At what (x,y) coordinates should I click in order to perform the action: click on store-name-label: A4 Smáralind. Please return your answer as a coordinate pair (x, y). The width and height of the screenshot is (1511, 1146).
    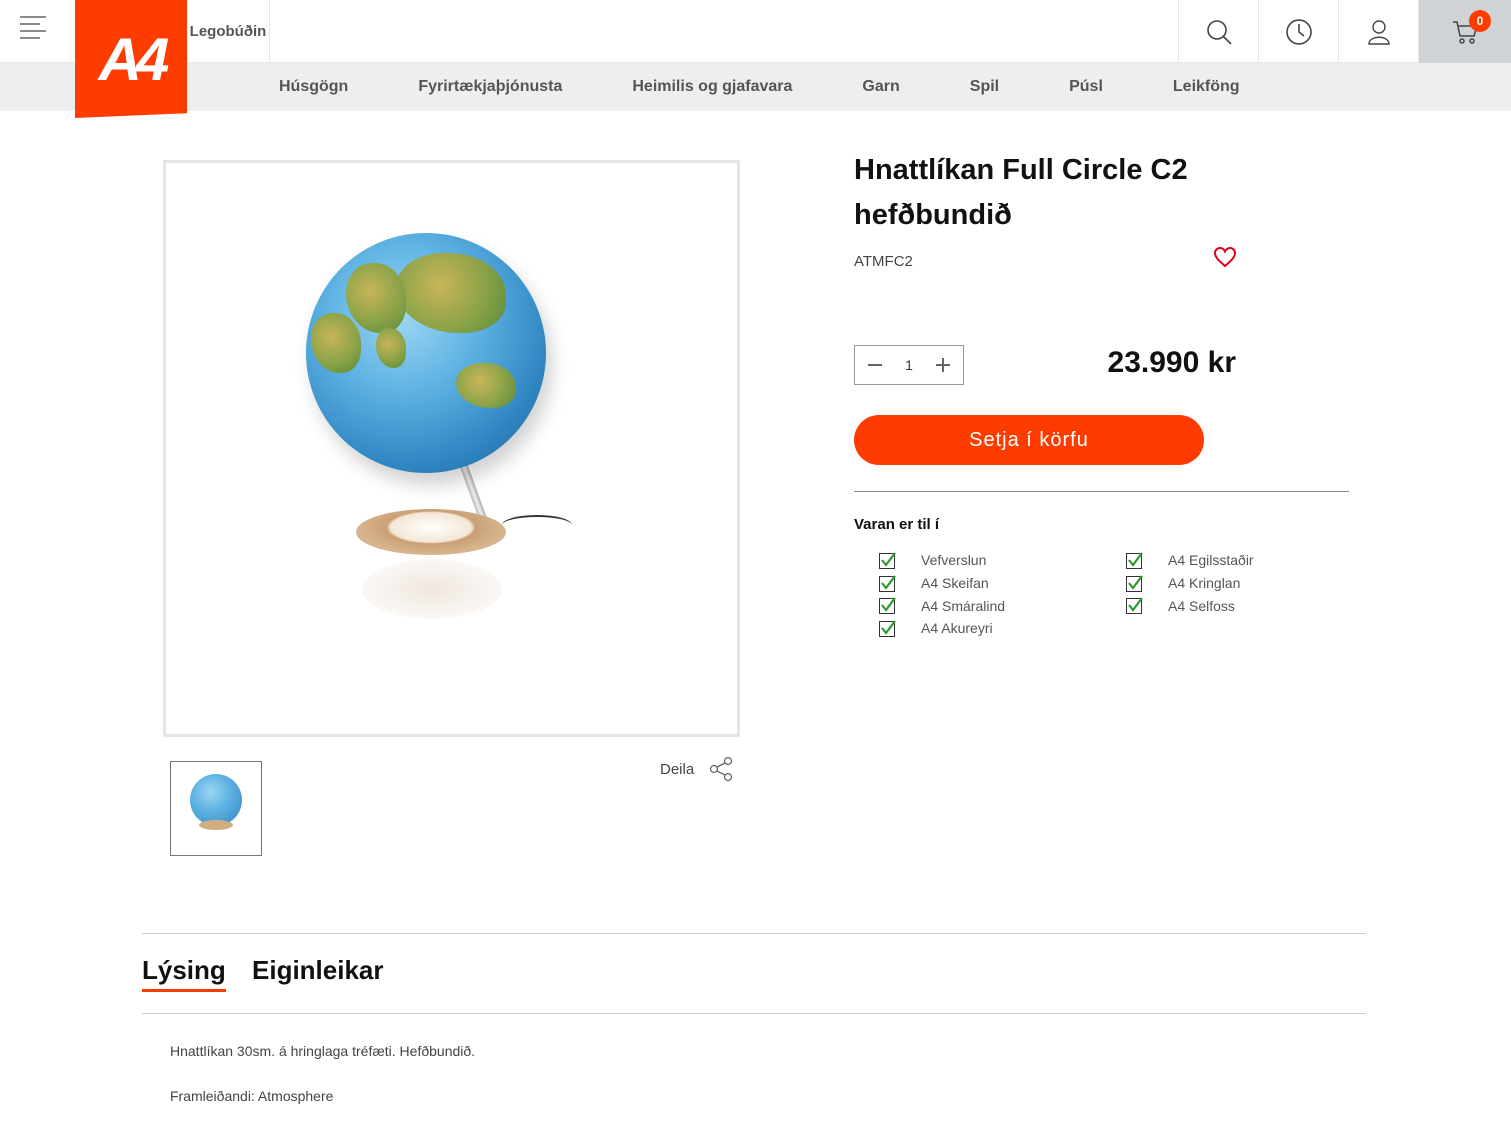
    Looking at the image, I should click on (963, 605).